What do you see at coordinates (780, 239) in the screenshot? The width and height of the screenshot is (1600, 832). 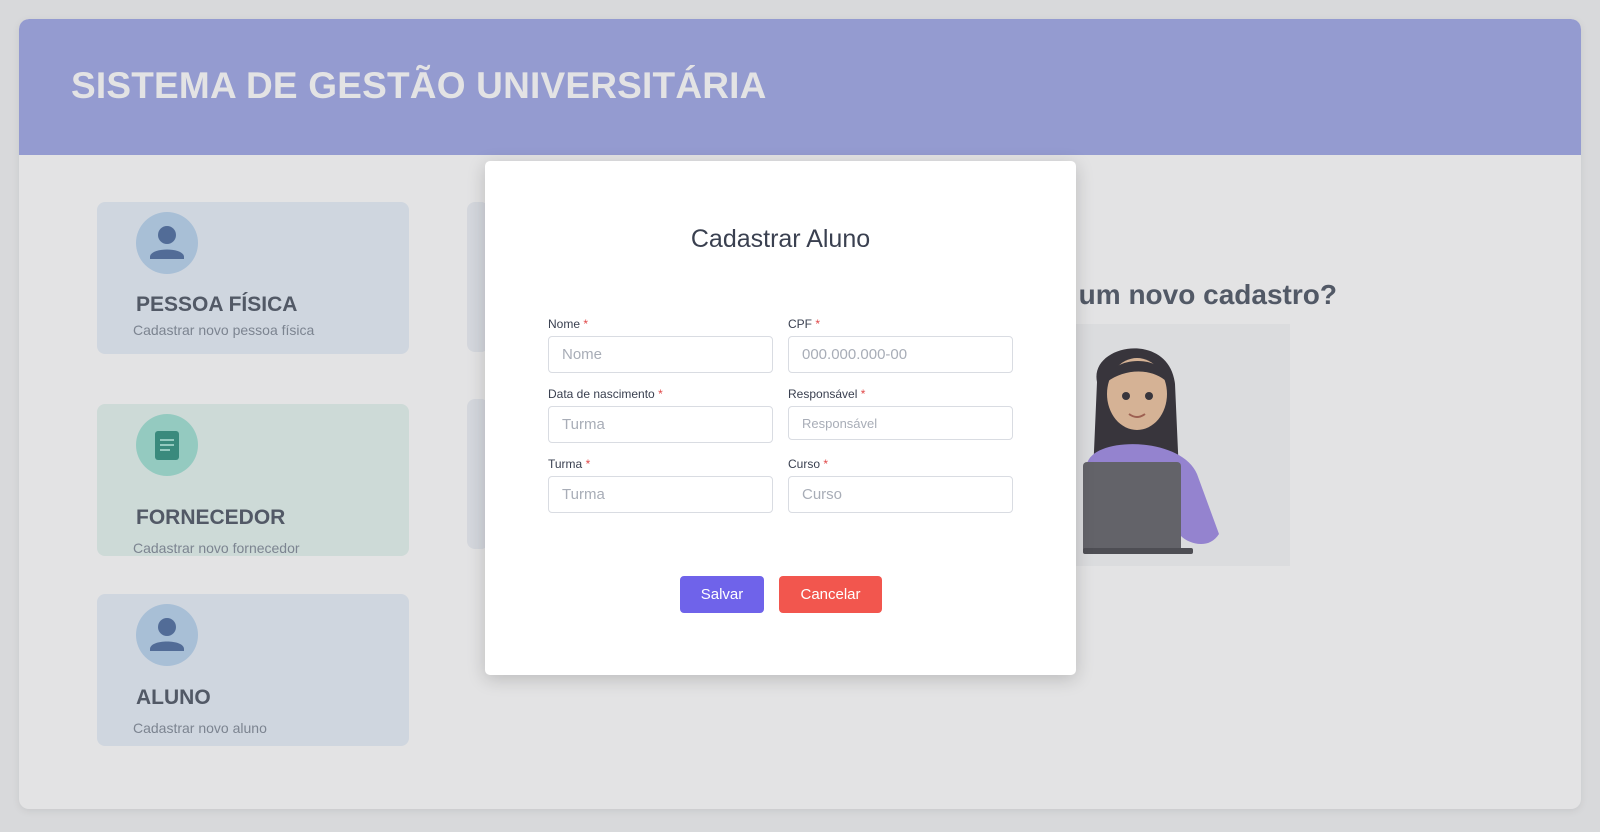 I see `dialog-title: Cadastrar Aluno` at bounding box center [780, 239].